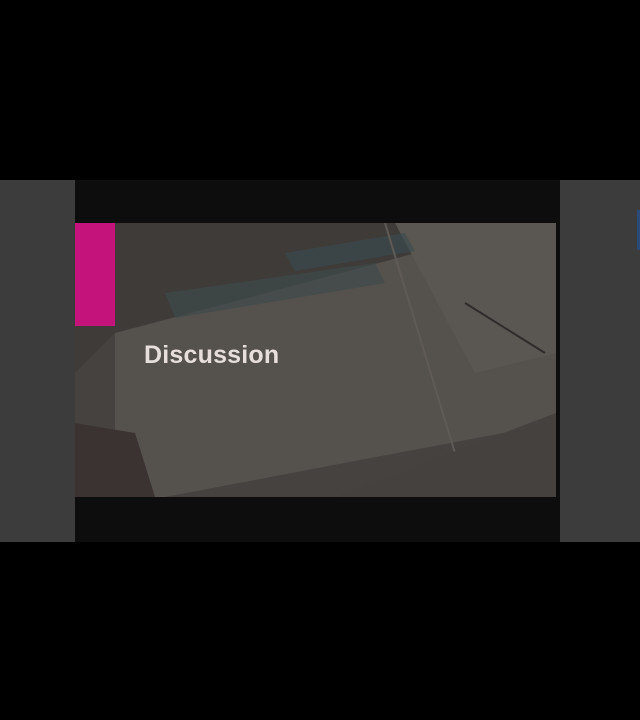 The width and height of the screenshot is (640, 720). Describe the element at coordinates (37, 361) in the screenshot. I see `left-side-panel` at that location.